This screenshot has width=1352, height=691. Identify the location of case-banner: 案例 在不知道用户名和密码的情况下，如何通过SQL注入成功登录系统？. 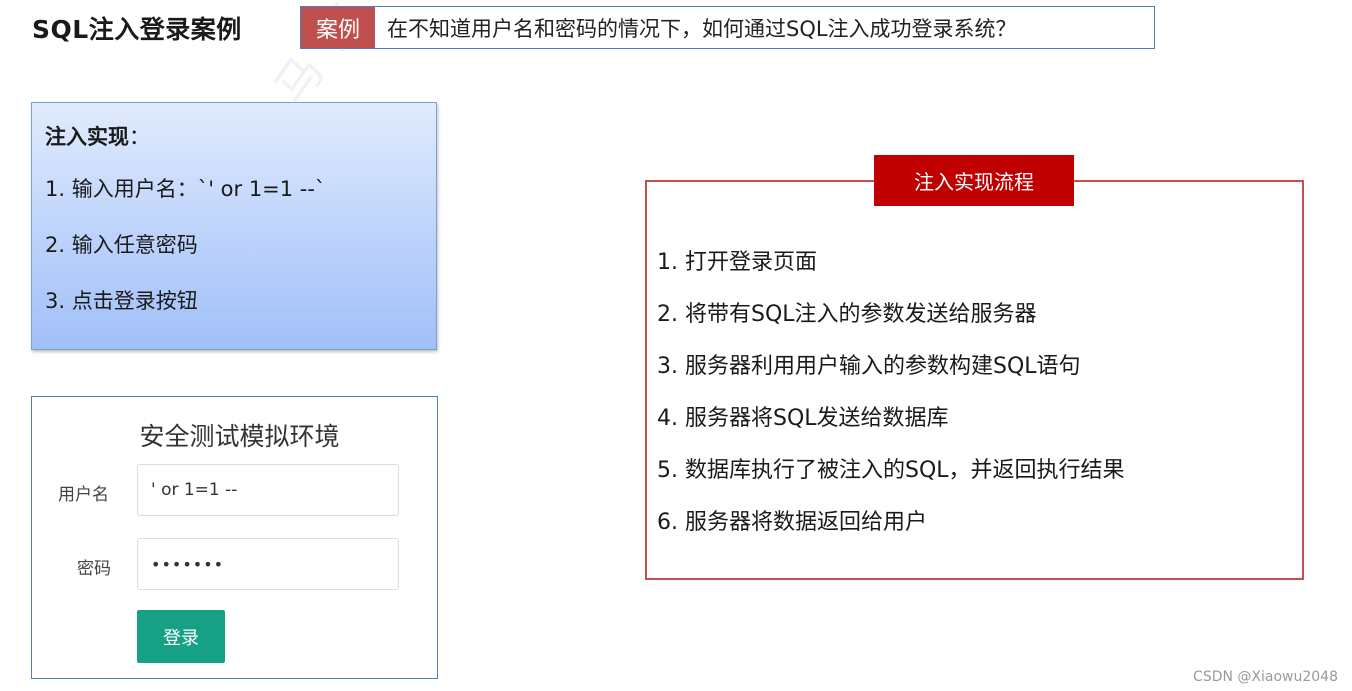
(727, 27).